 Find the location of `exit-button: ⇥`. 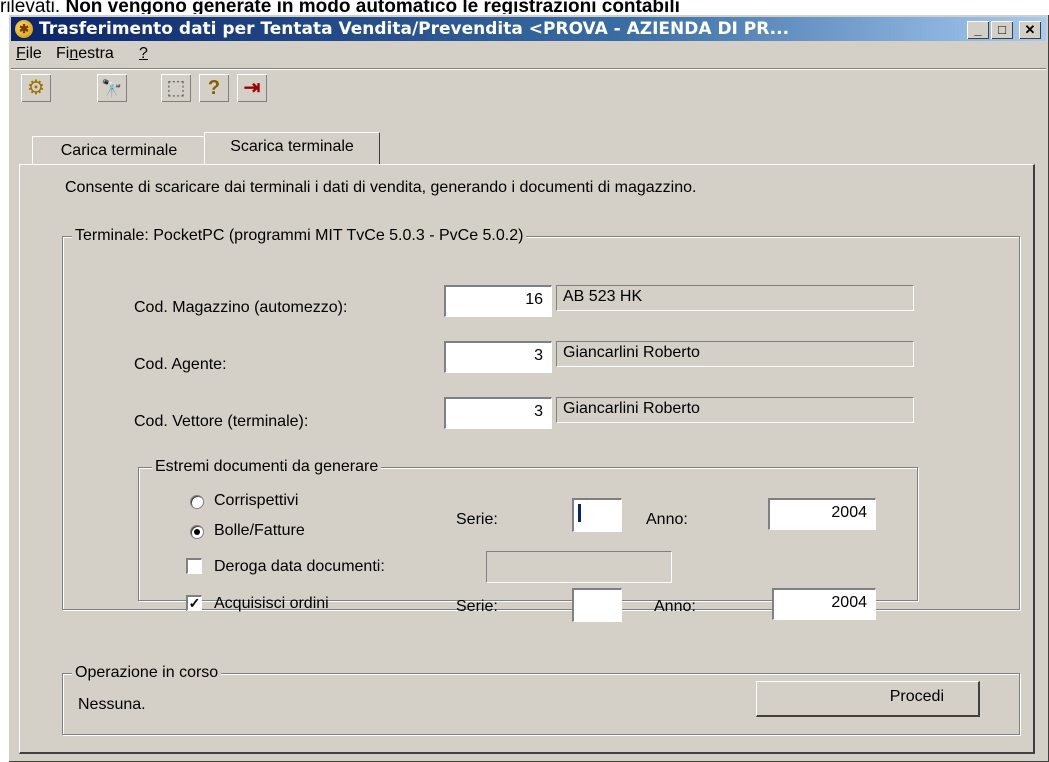

exit-button: ⇥ is located at coordinates (252, 88).